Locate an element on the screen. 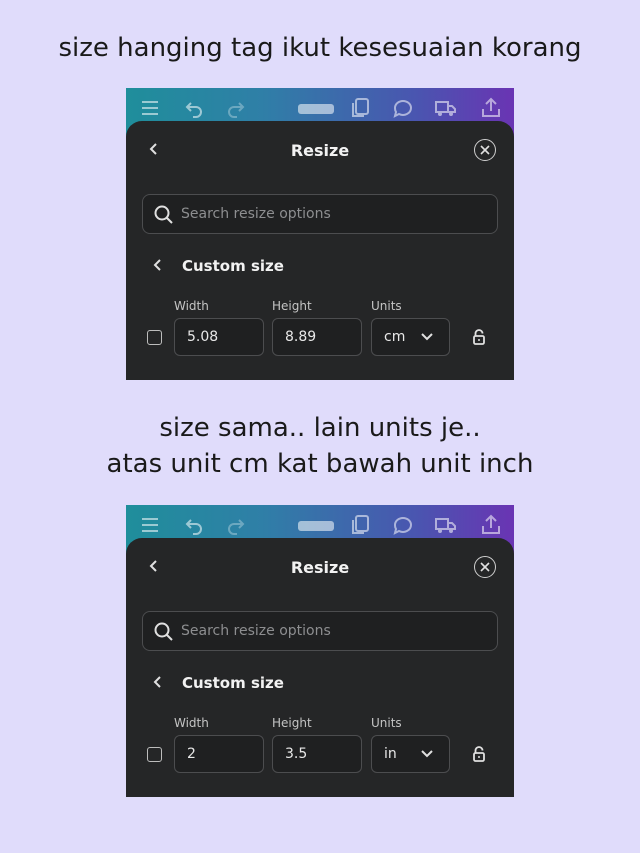  units-select: cm is located at coordinates (410, 337).